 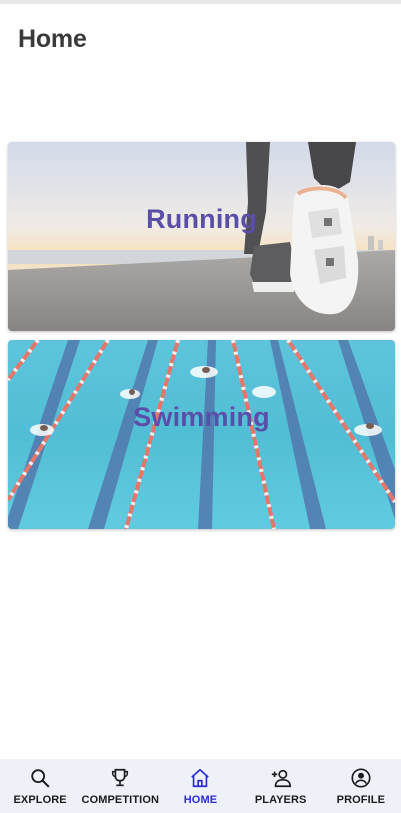 I want to click on nav-item-explore: EXPLORE, so click(x=40, y=782).